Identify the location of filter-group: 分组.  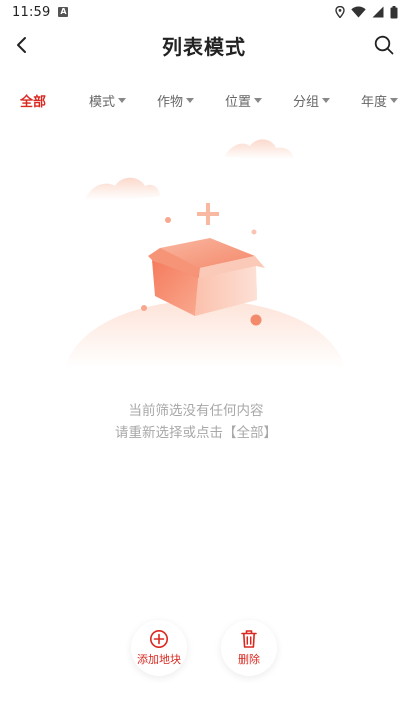
(312, 100).